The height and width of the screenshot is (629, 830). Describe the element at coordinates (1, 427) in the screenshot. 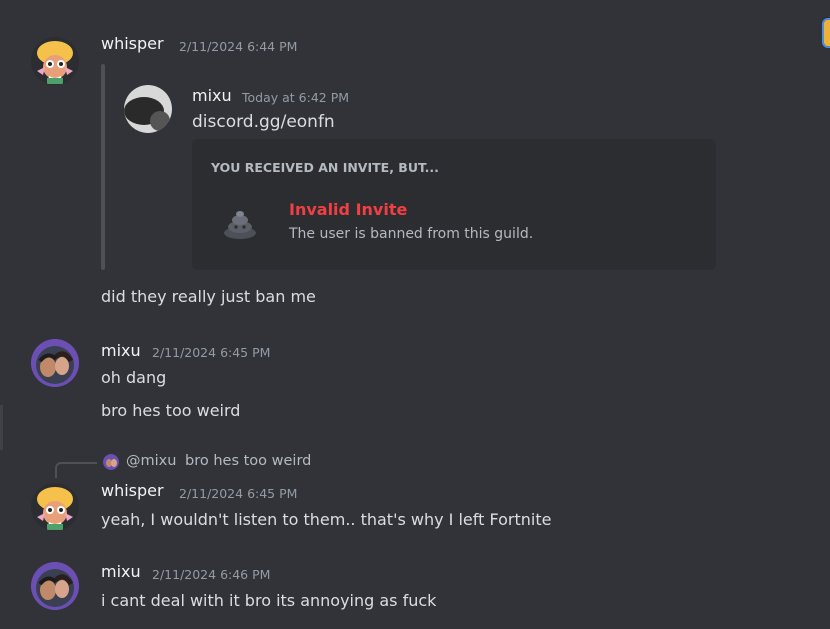

I see `scroll-edge` at that location.